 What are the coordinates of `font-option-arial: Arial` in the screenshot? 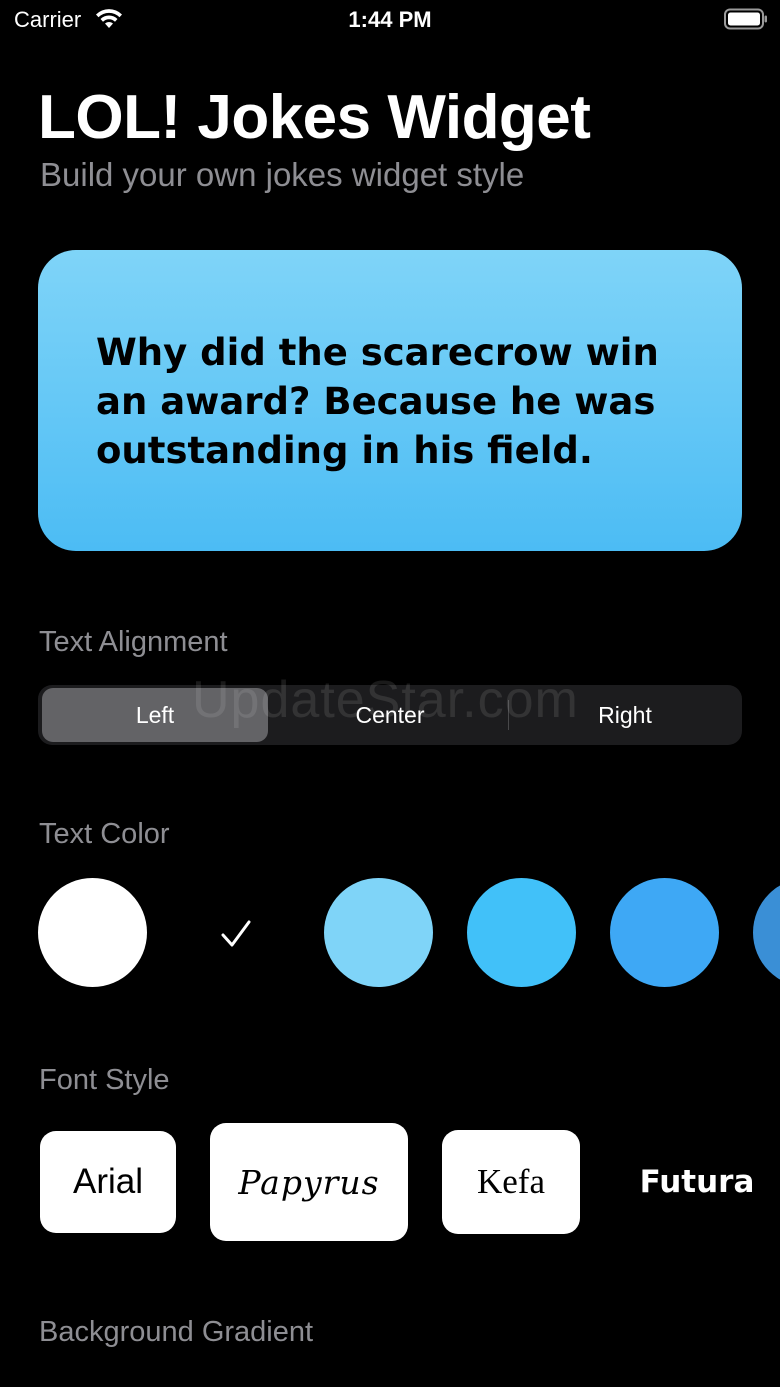 It's located at (108, 1182).